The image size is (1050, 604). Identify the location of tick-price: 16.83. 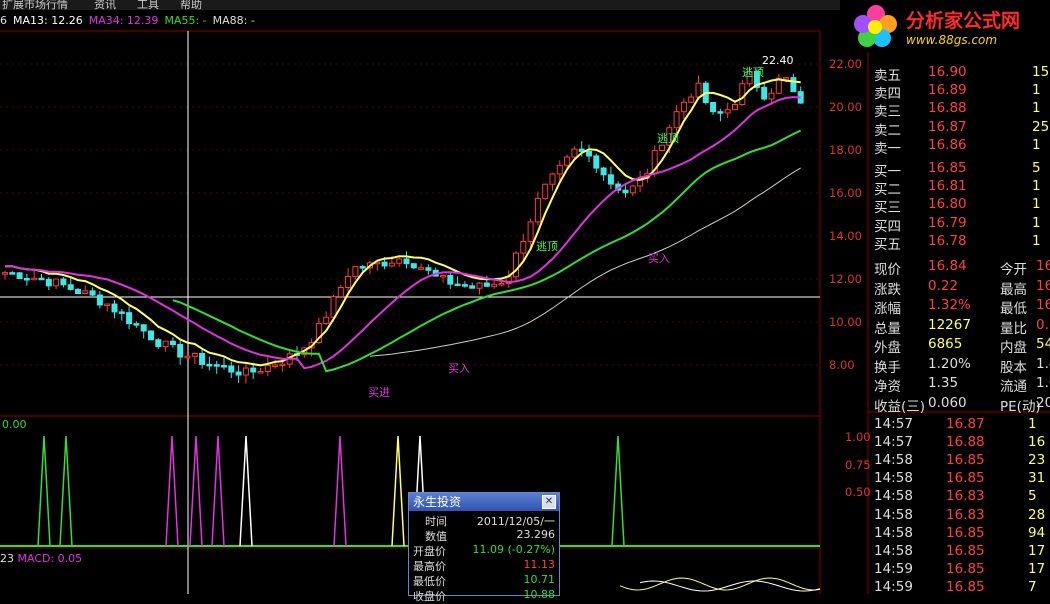
(965, 514).